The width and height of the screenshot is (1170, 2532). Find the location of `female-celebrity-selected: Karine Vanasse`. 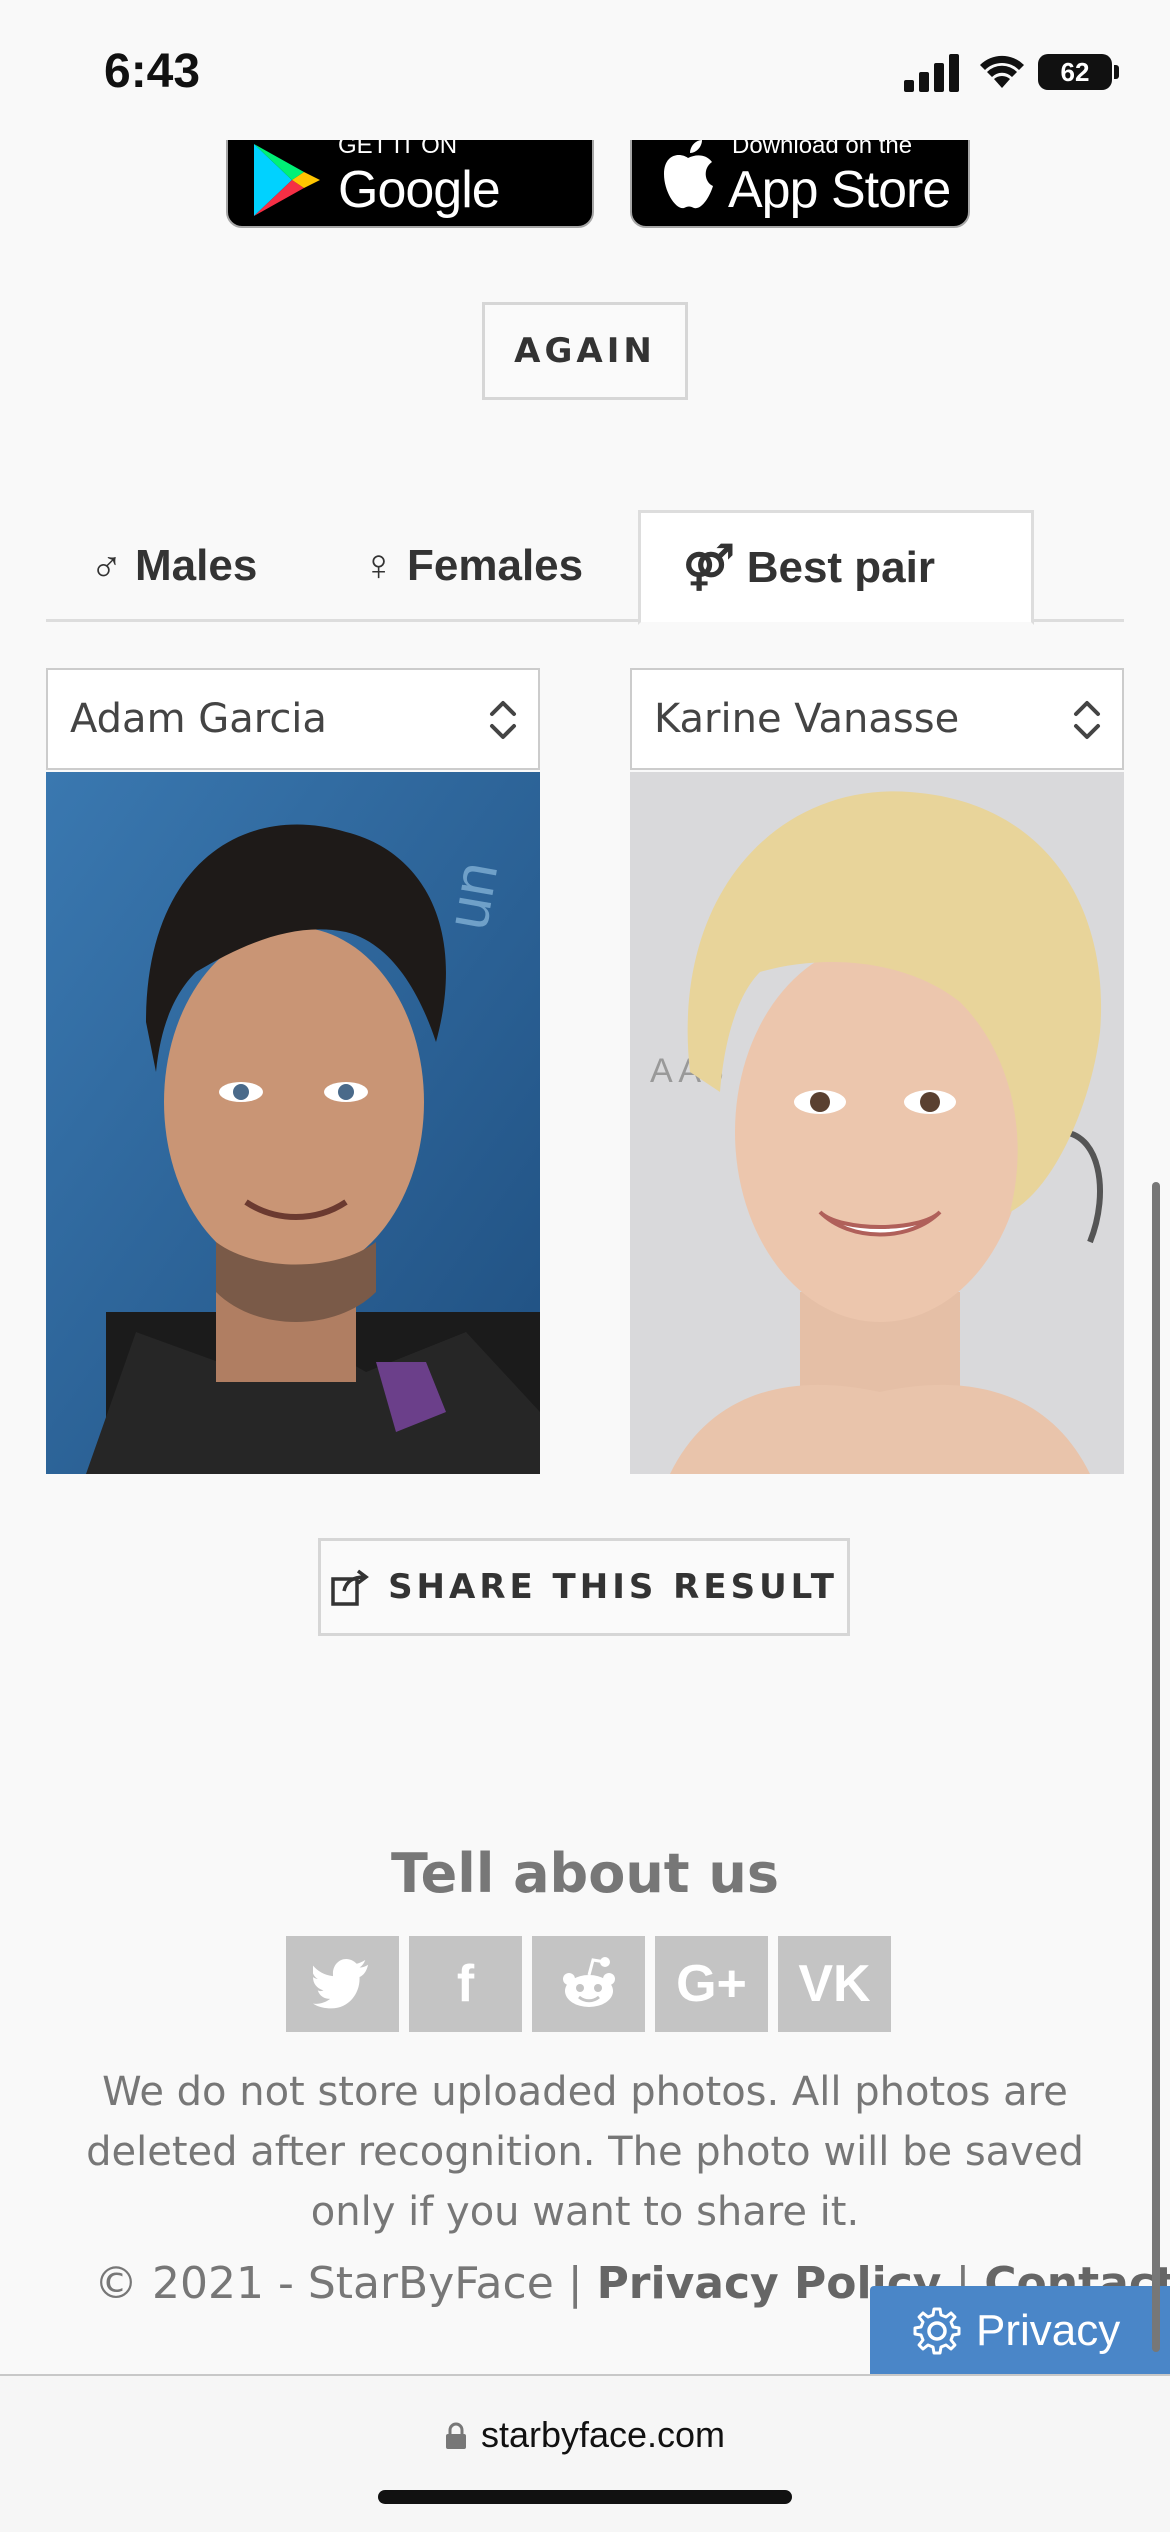

female-celebrity-selected: Karine Vanasse is located at coordinates (807, 719).